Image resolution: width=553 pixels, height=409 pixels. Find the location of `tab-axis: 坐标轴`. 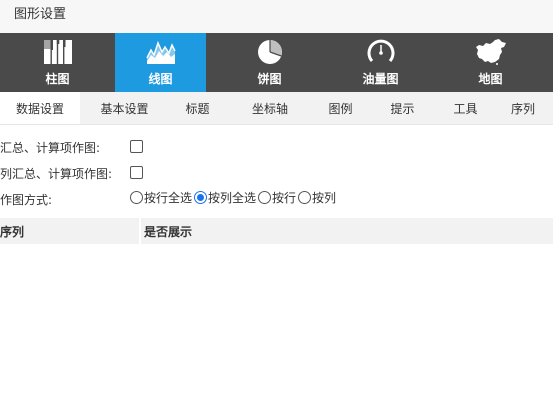

tab-axis: 坐标轴 is located at coordinates (270, 108).